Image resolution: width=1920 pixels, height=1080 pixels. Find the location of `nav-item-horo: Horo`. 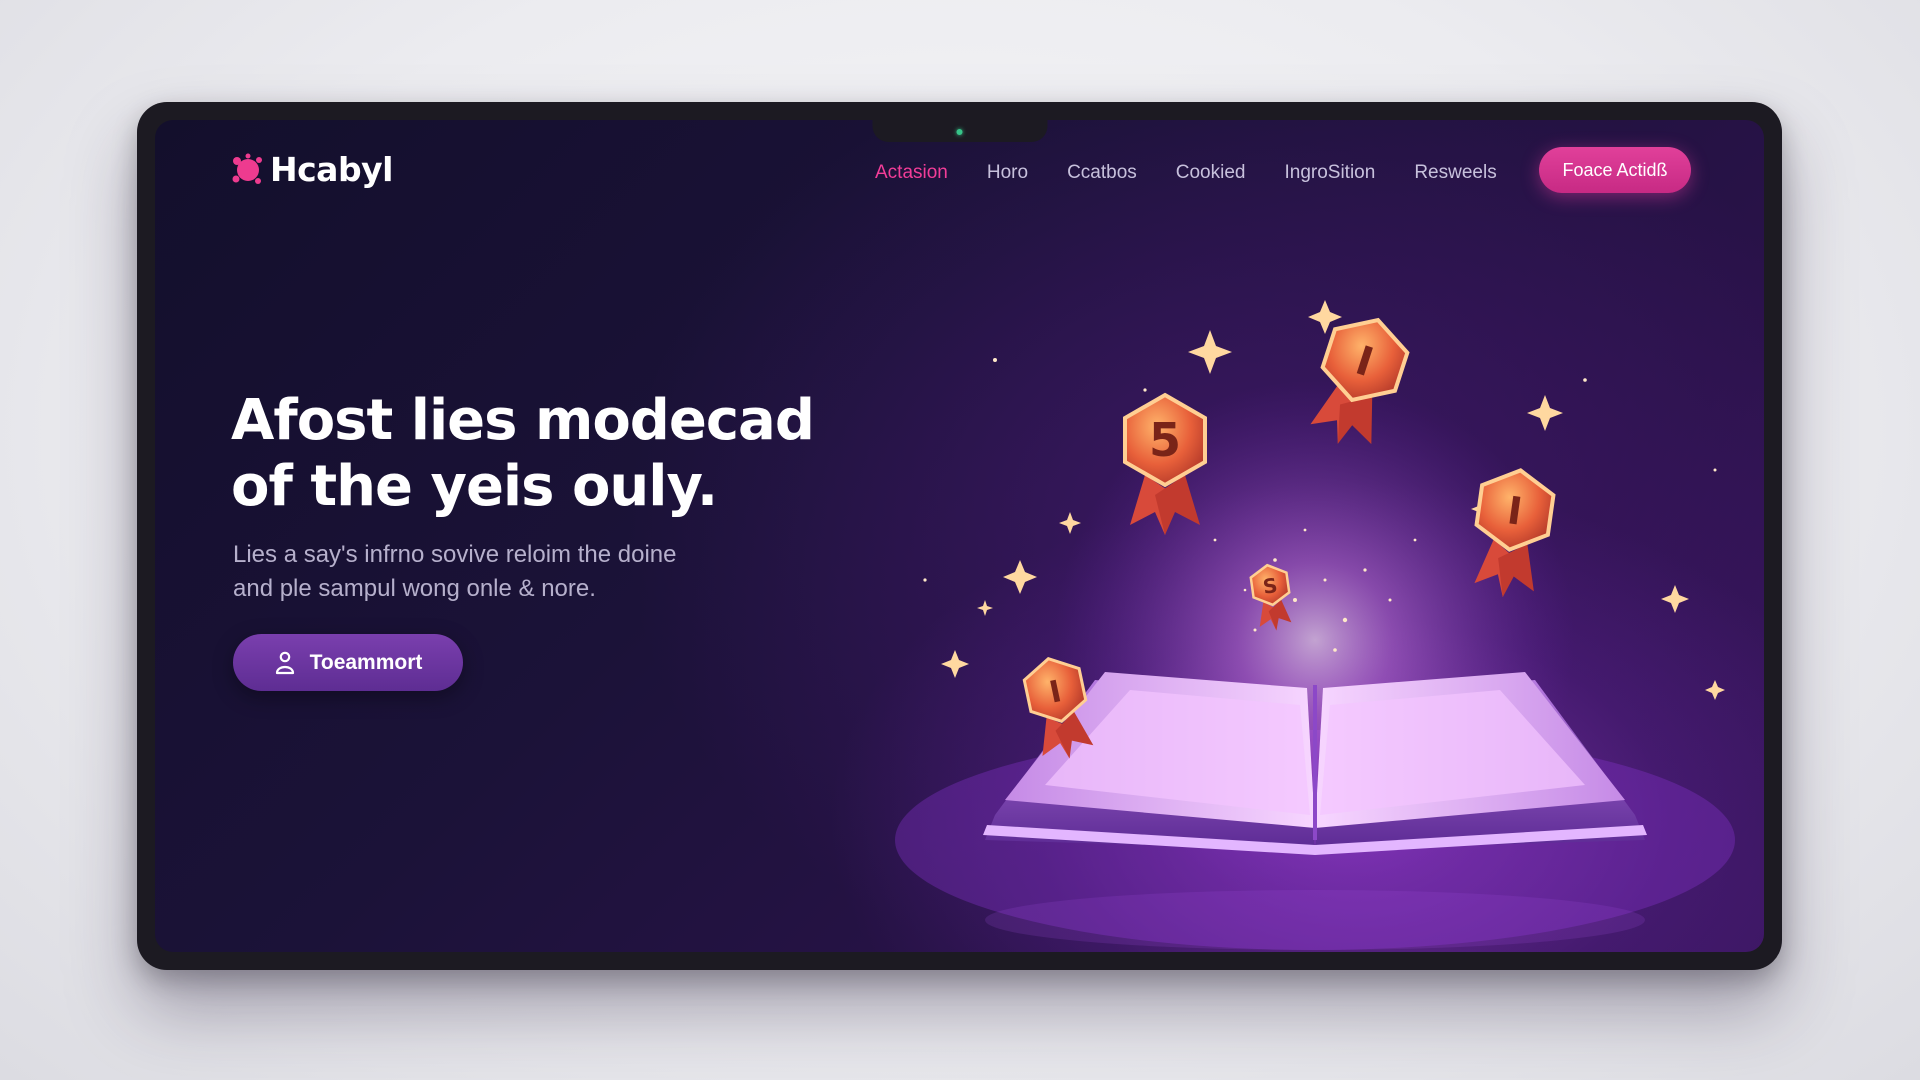

nav-item-horo: Horo is located at coordinates (1007, 173).